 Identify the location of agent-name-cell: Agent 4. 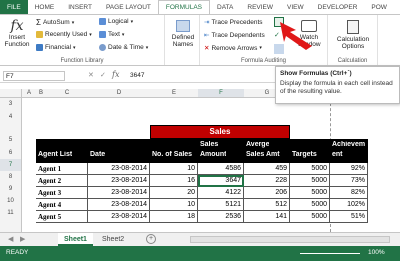
(62, 205).